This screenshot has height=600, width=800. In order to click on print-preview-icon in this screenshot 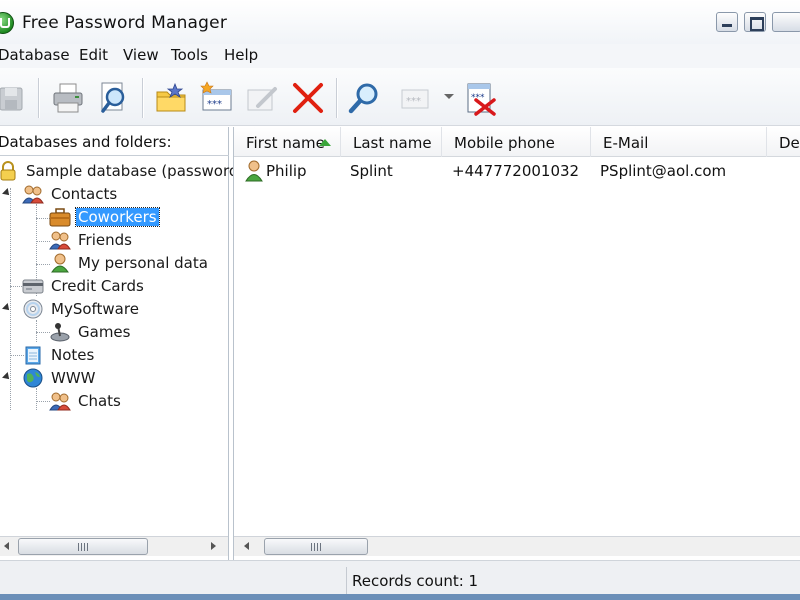, I will do `click(114, 98)`.